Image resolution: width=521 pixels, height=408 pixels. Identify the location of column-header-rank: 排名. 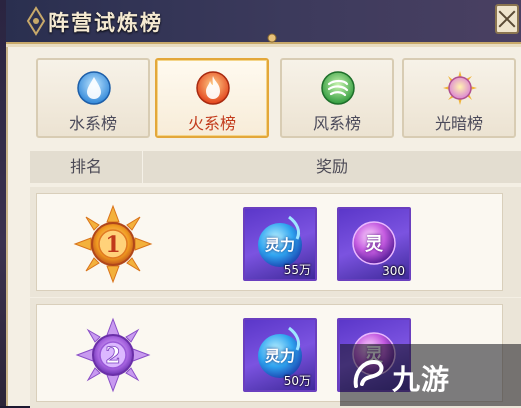
(86, 167).